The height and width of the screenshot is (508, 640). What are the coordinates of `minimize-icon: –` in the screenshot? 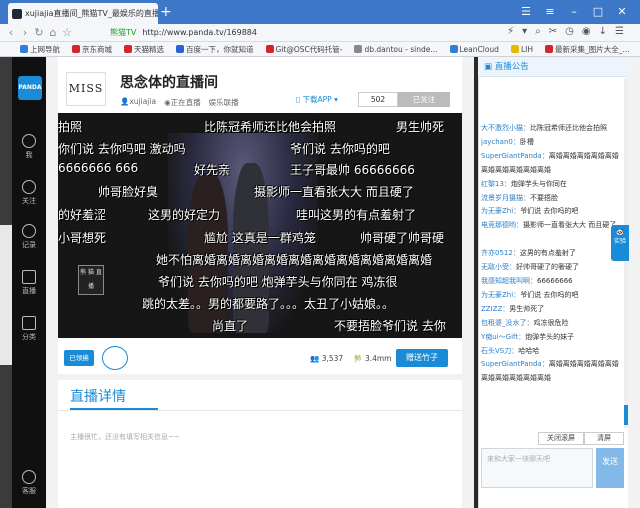 It's located at (574, 12).